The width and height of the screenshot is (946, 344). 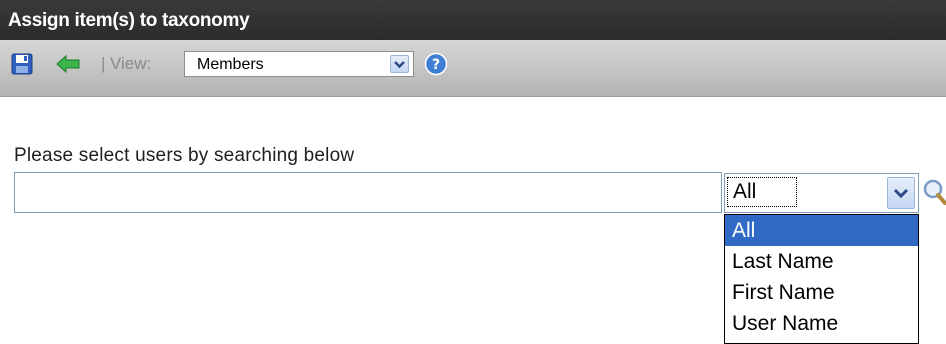 I want to click on help-question-icon: ?, so click(x=436, y=64).